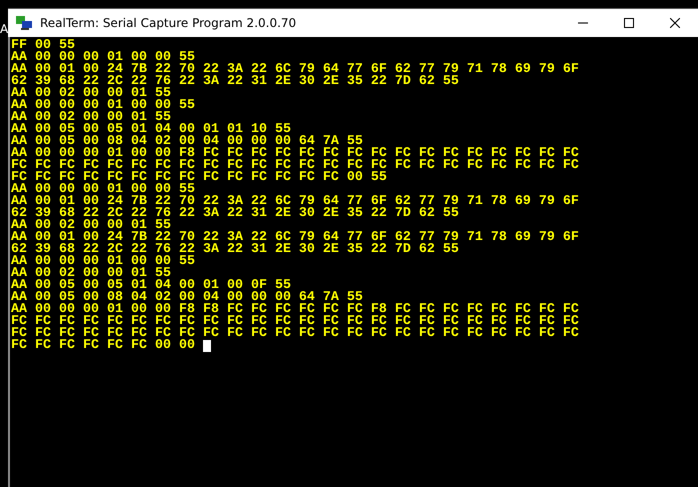  I want to click on terminal-line: AA 00 00 00 01 00 00 F8 F8 FC FC FC FC FC FC F8 FC FC FC FC FC FC FC FC, so click(295, 310).